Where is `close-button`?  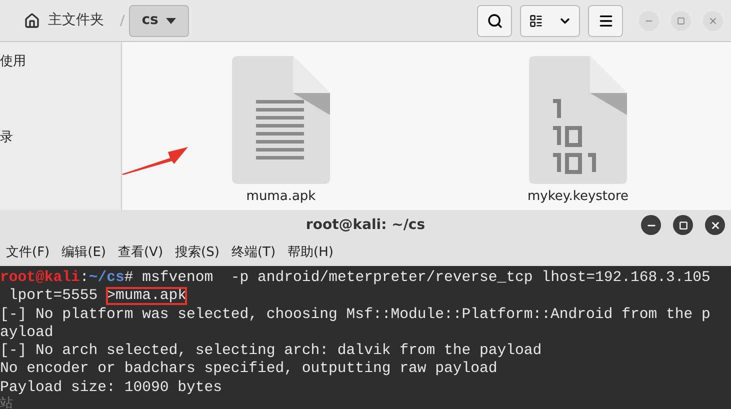 close-button is located at coordinates (715, 225).